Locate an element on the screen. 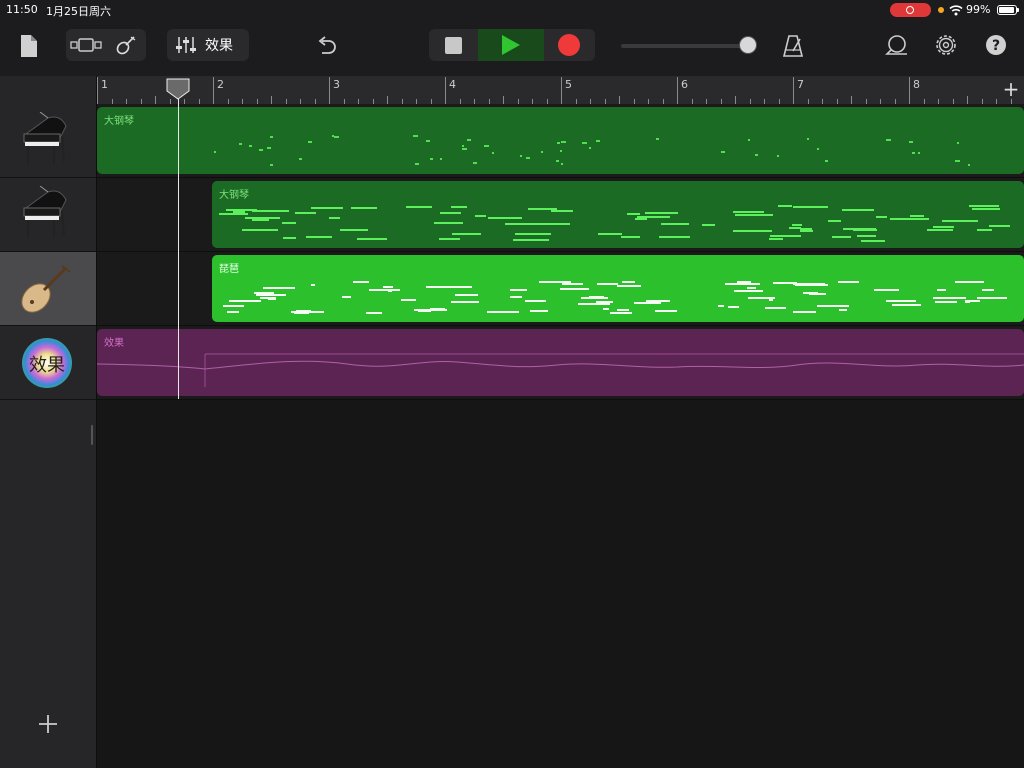  instrument-view-button is located at coordinates (126, 45).